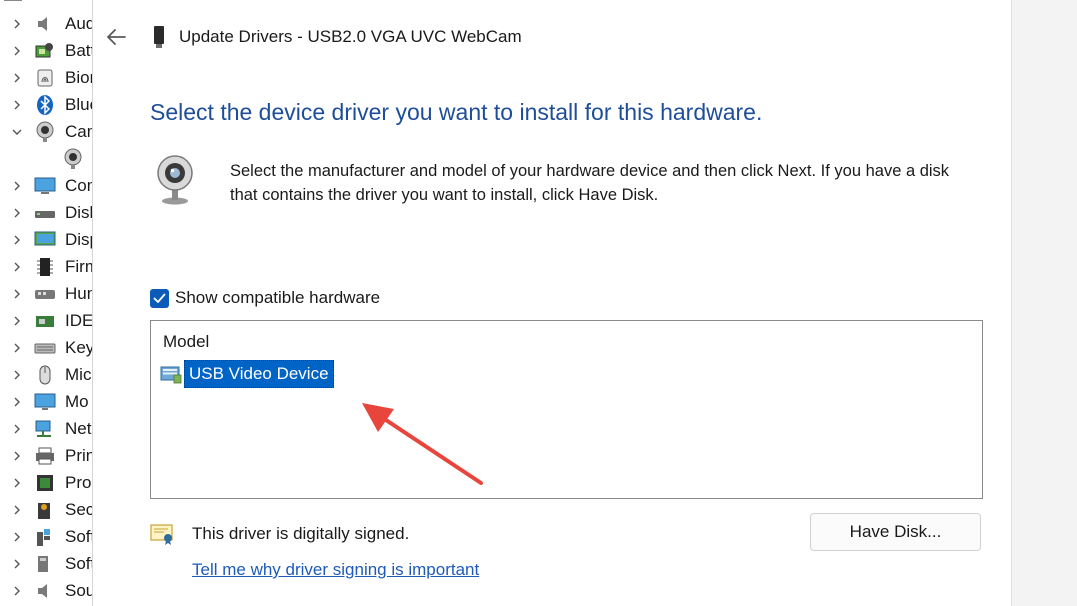 This screenshot has width=1077, height=606. I want to click on tree-item: Prin, so click(46, 455).